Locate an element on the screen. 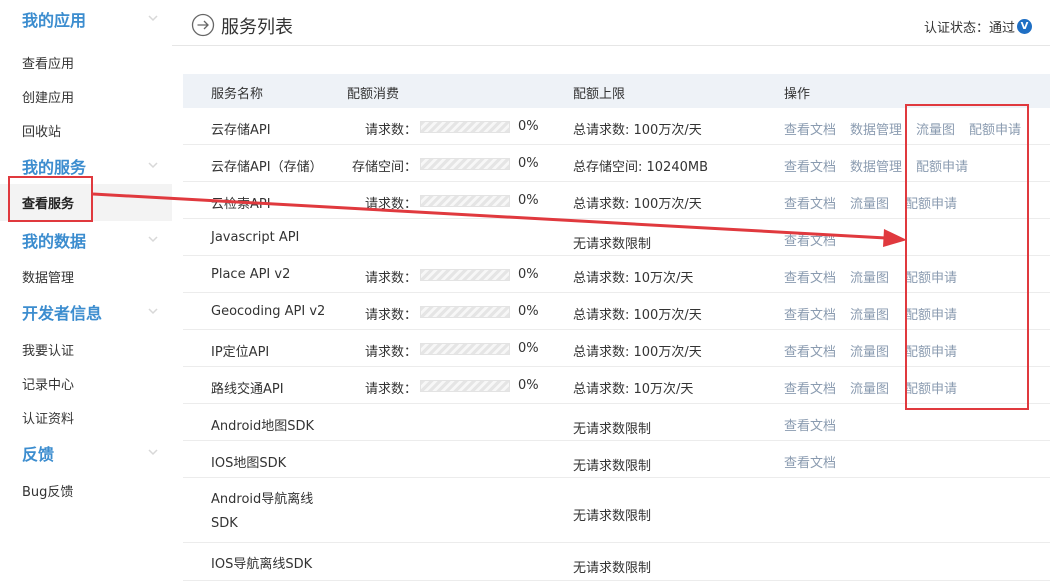 This screenshot has height=581, width=1050. sidebar-item-label: 数据管理 is located at coordinates (48, 278).